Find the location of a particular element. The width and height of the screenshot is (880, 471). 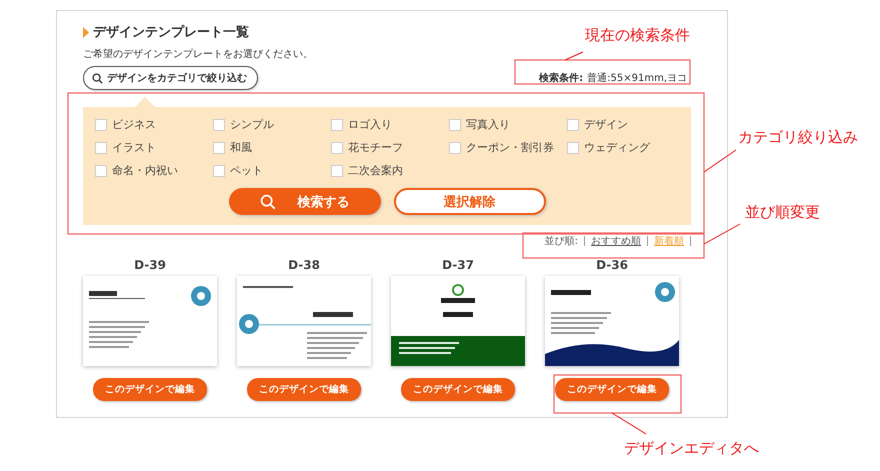

annotation-label: 現在の検索条件 is located at coordinates (637, 35).